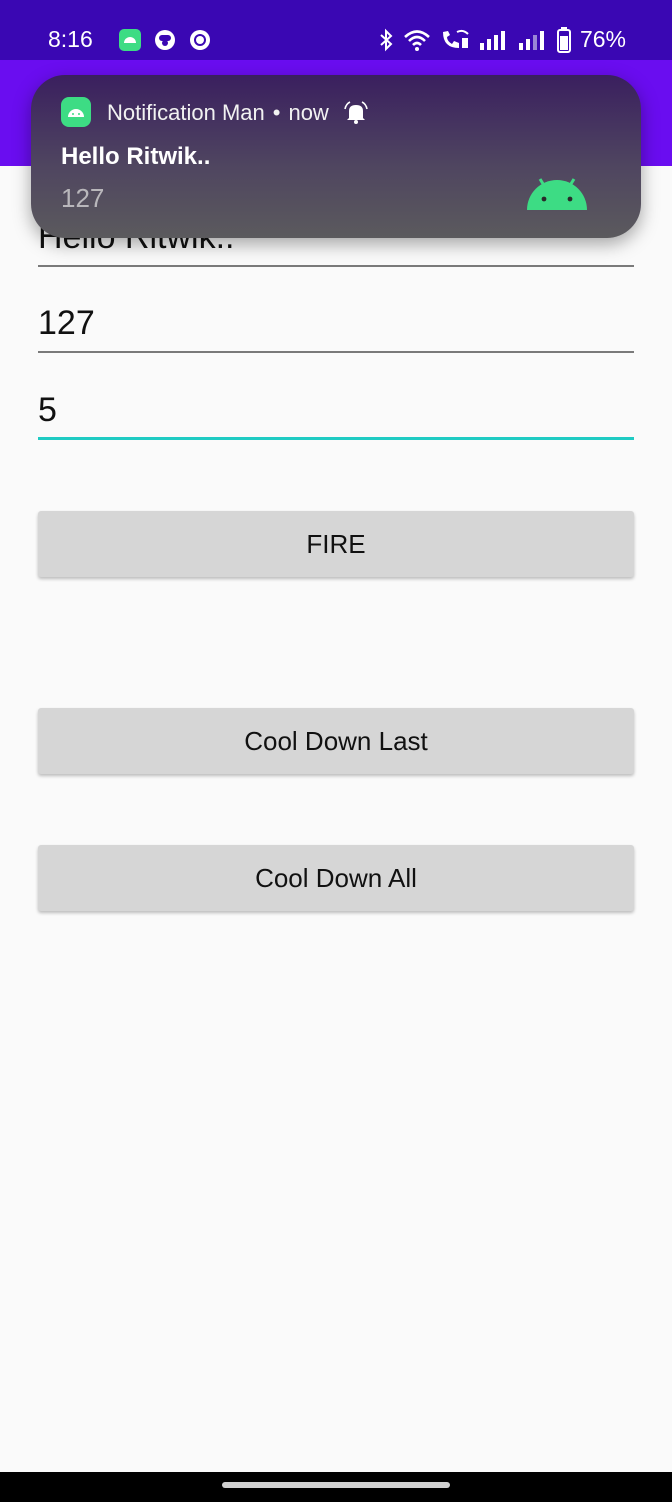 This screenshot has width=672, height=1502. I want to click on status-notification-icons, so click(165, 40).